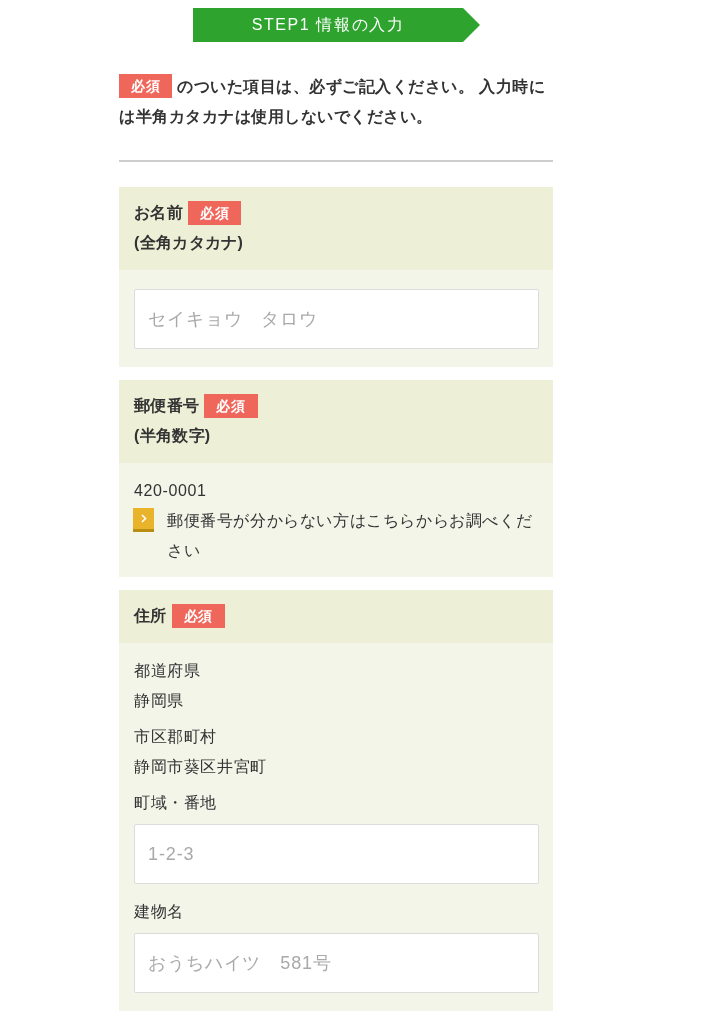  Describe the element at coordinates (201, 767) in the screenshot. I see `field-value: 静岡市葵区井宮町` at that location.